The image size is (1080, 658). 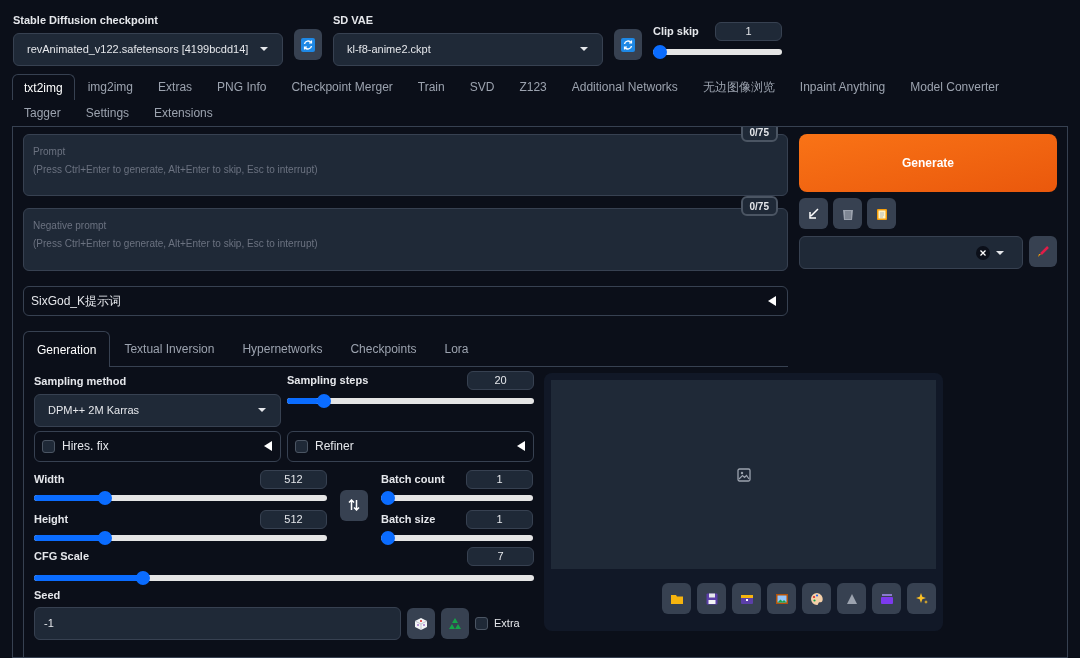 I want to click on tab: Checkpoints, so click(x=383, y=349).